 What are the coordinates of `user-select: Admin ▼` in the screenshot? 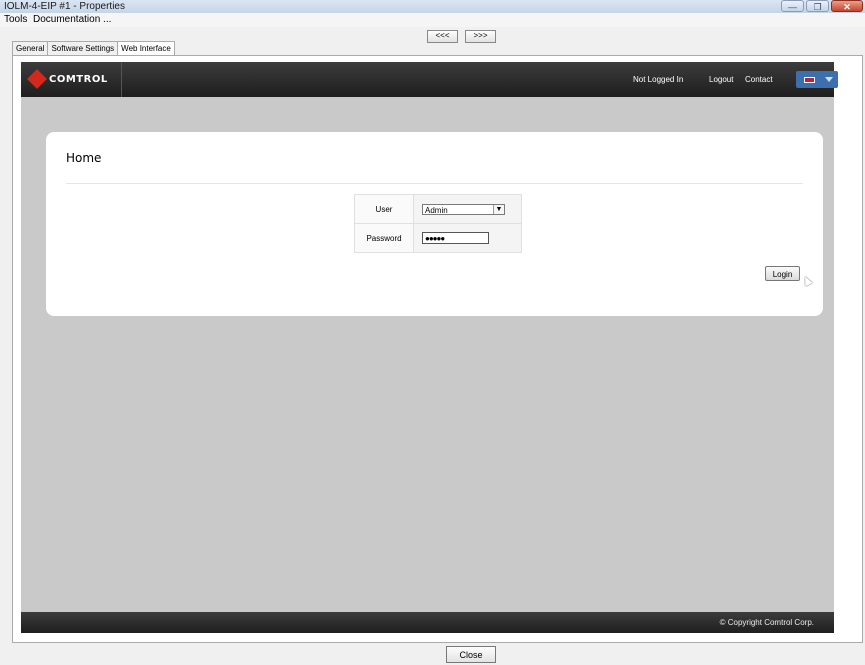 It's located at (463, 209).